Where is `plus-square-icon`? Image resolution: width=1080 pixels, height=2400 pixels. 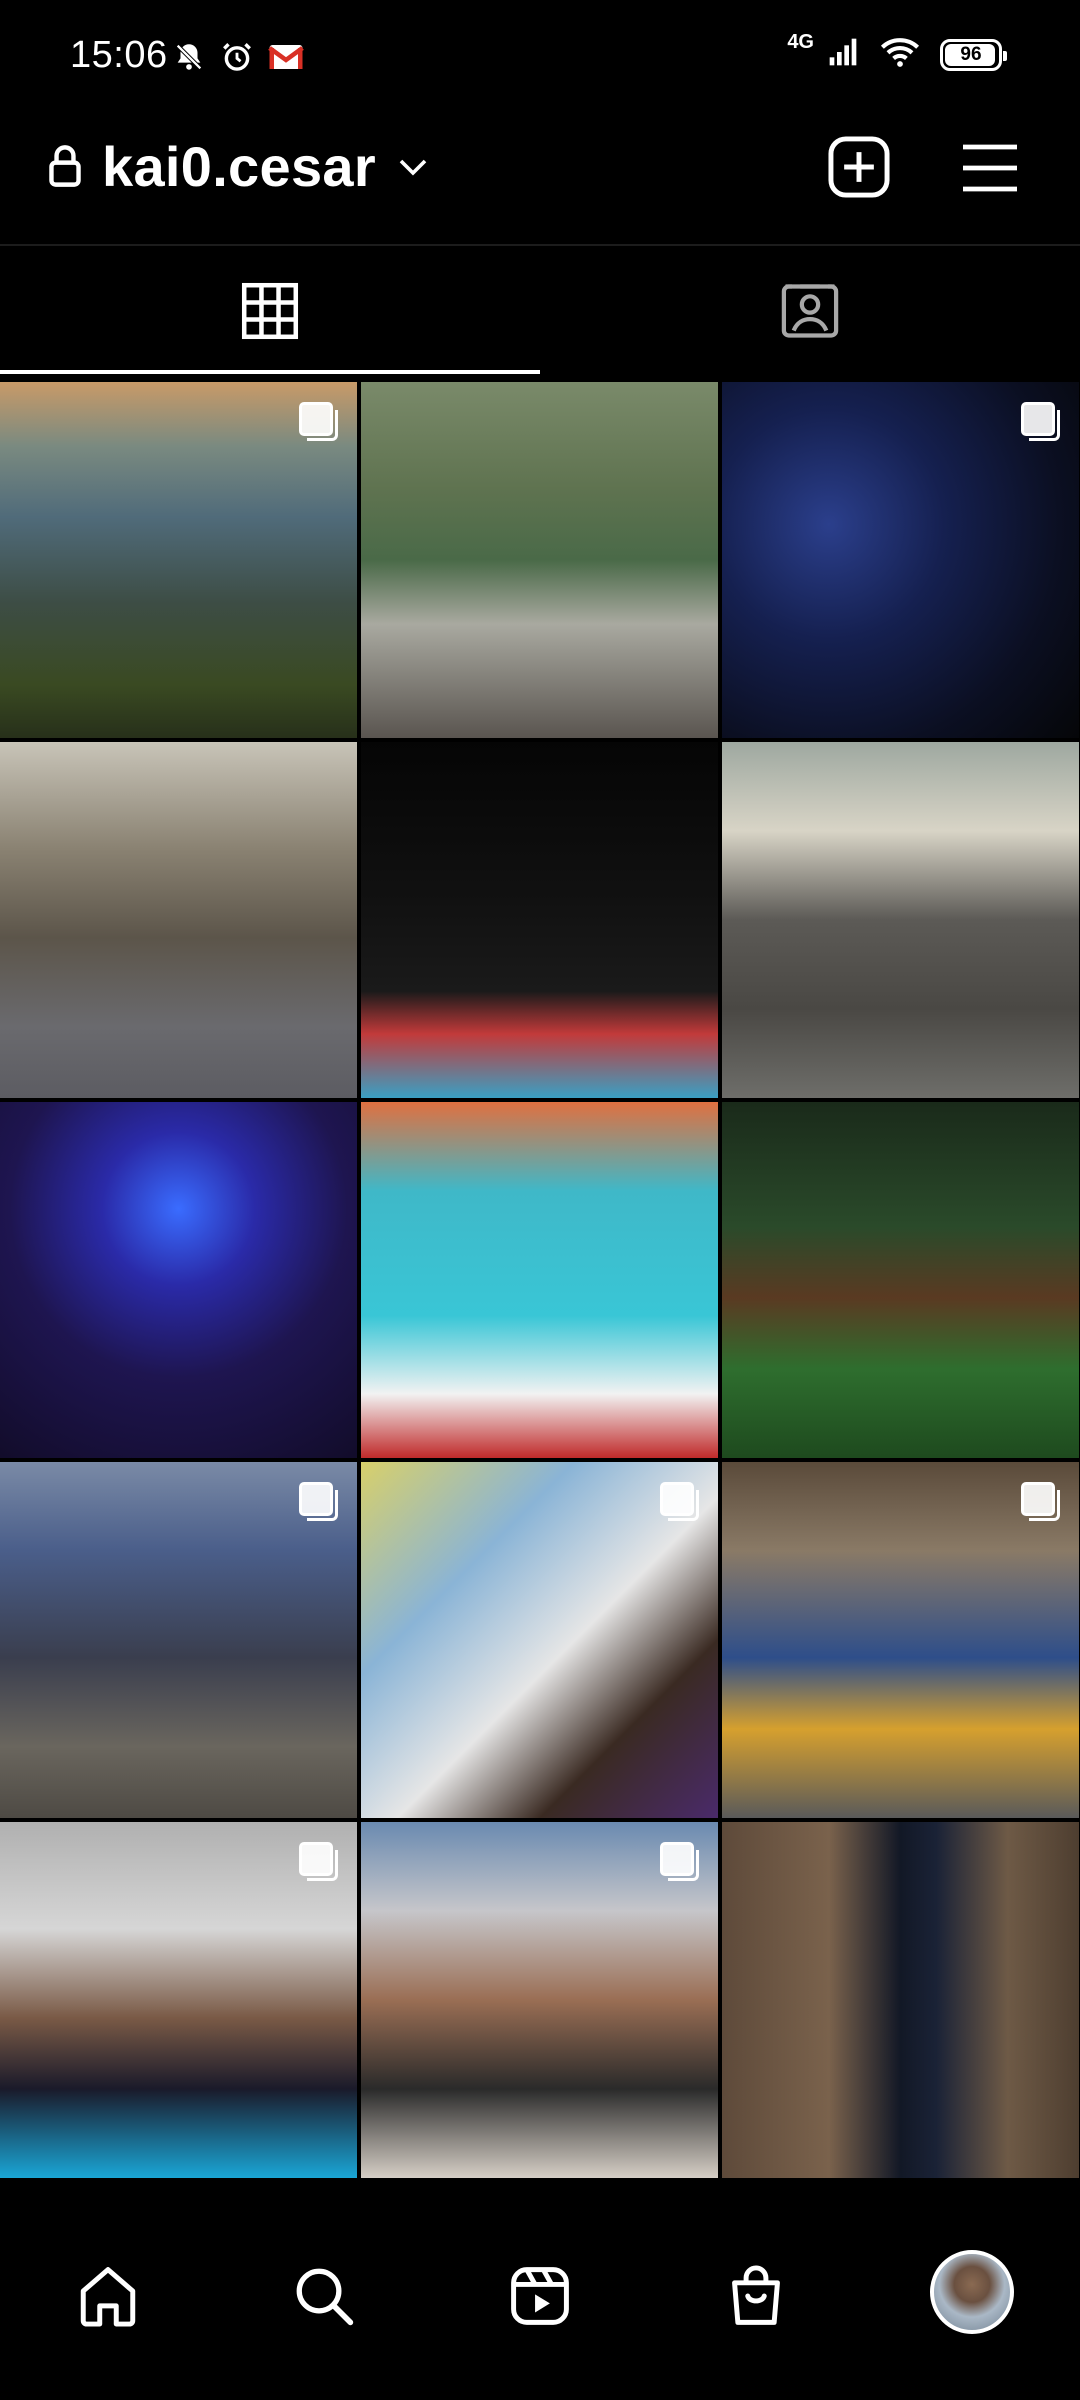 plus-square-icon is located at coordinates (859, 167).